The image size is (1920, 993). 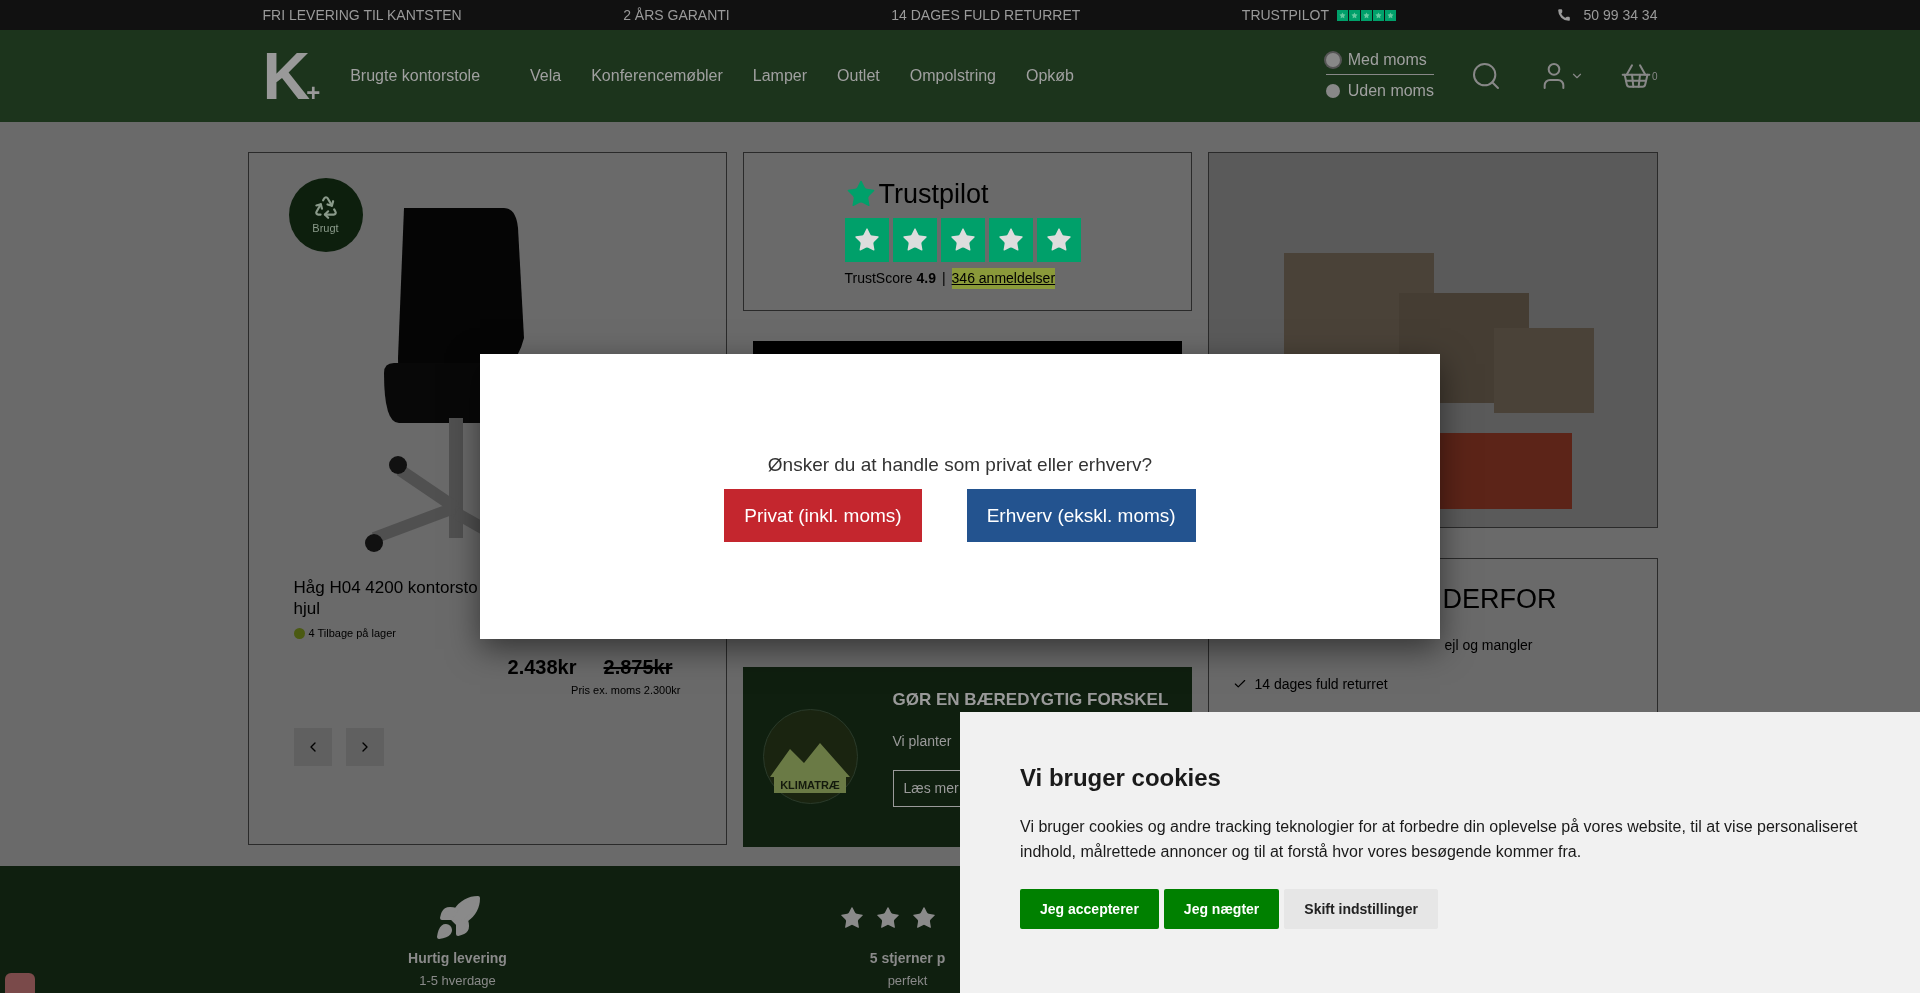 I want to click on feature-title: Hurtig levering, so click(x=457, y=958).